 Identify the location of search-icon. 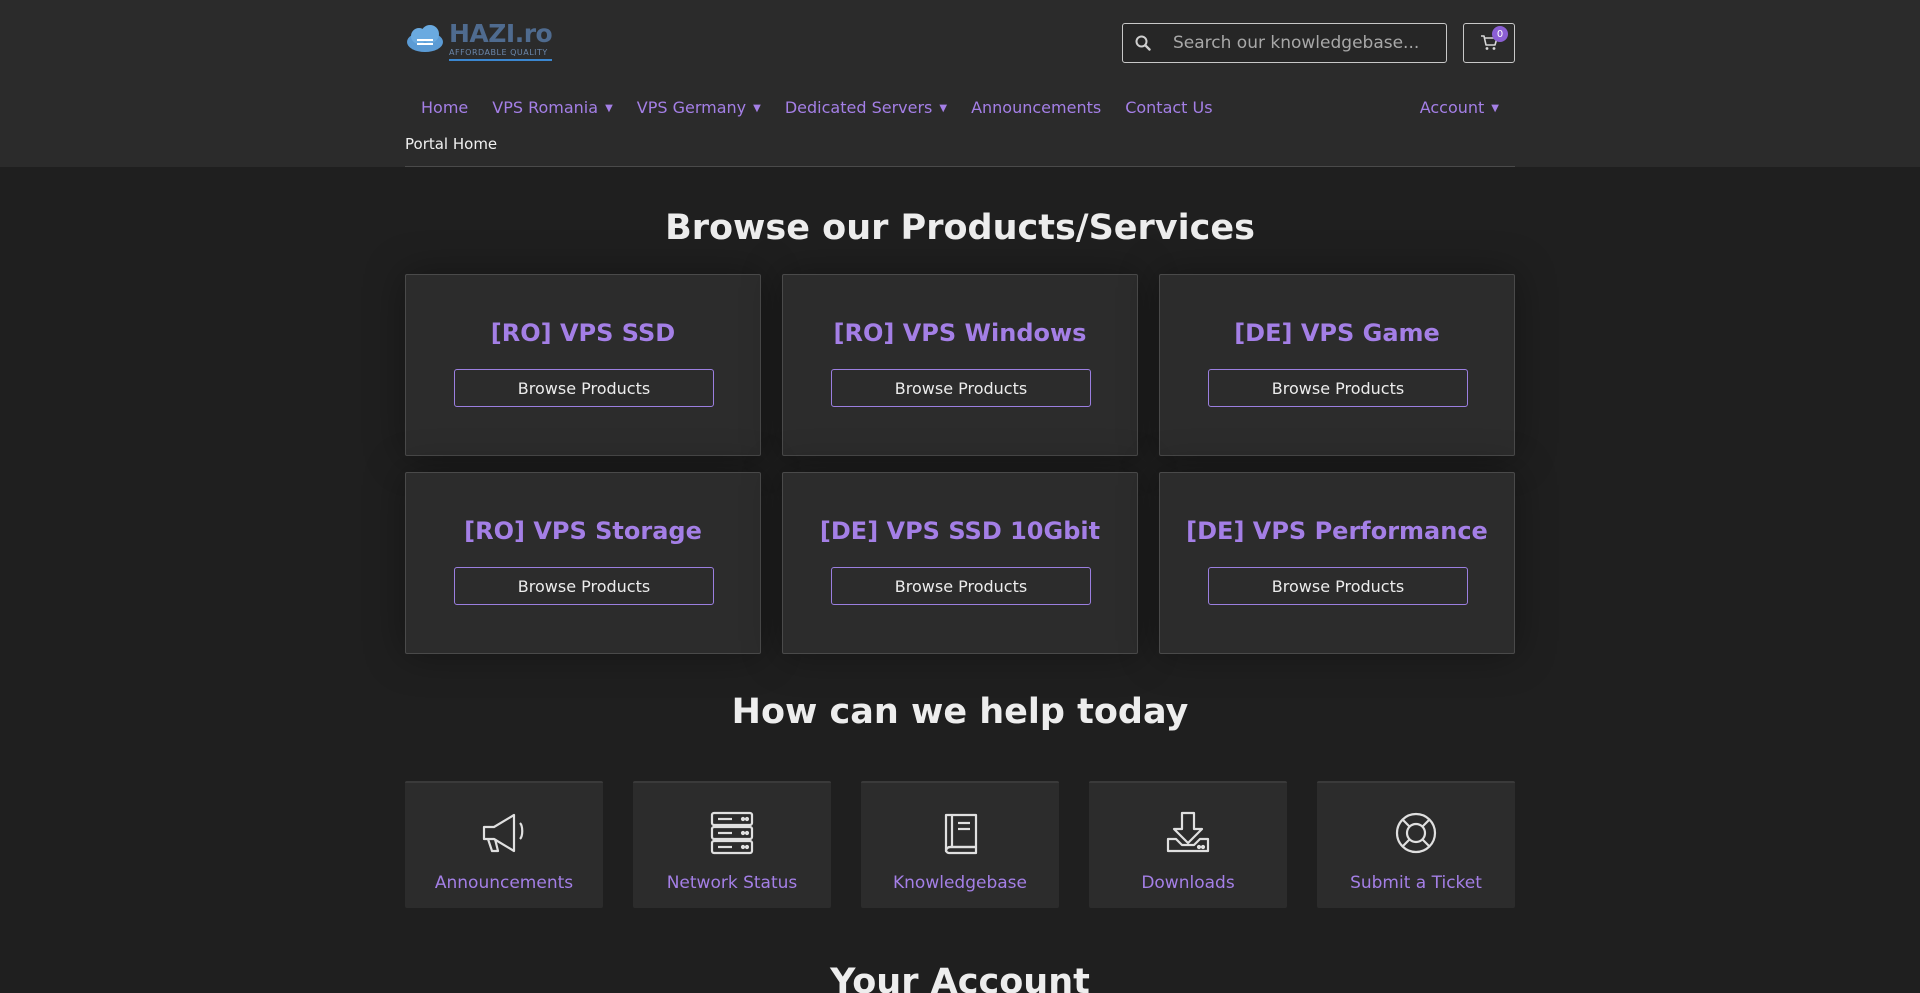
(1143, 43).